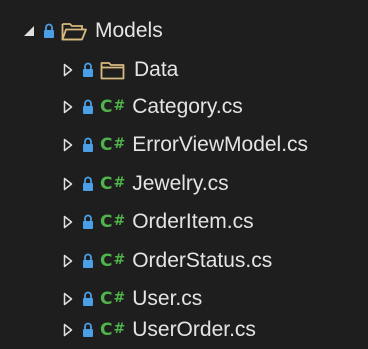 The height and width of the screenshot is (349, 368). I want to click on tree-item-label: UserOrder.cs, so click(194, 329).